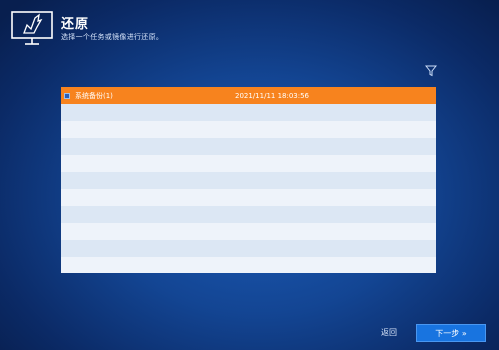 Image resolution: width=499 pixels, height=350 pixels. What do you see at coordinates (451, 333) in the screenshot?
I see `next-button: 下一步 »` at bounding box center [451, 333].